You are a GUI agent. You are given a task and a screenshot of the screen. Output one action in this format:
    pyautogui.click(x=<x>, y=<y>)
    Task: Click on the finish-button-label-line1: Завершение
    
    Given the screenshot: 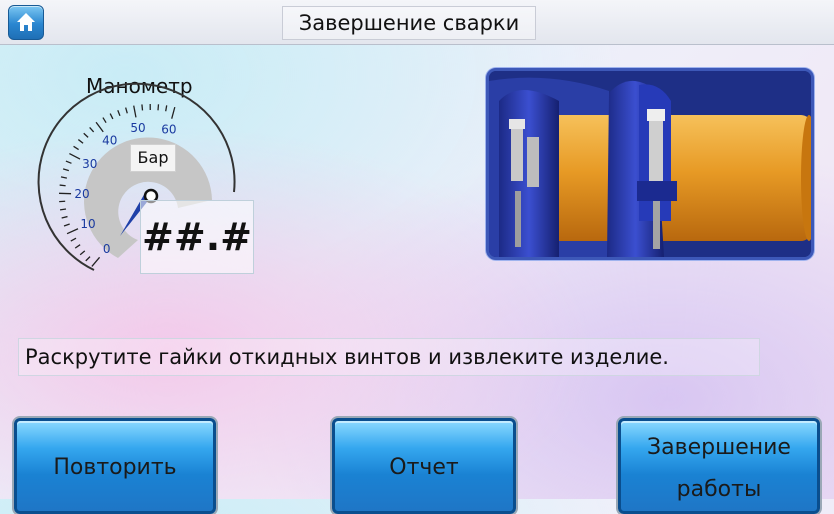 What is the action you would take?
    pyautogui.click(x=719, y=448)
    